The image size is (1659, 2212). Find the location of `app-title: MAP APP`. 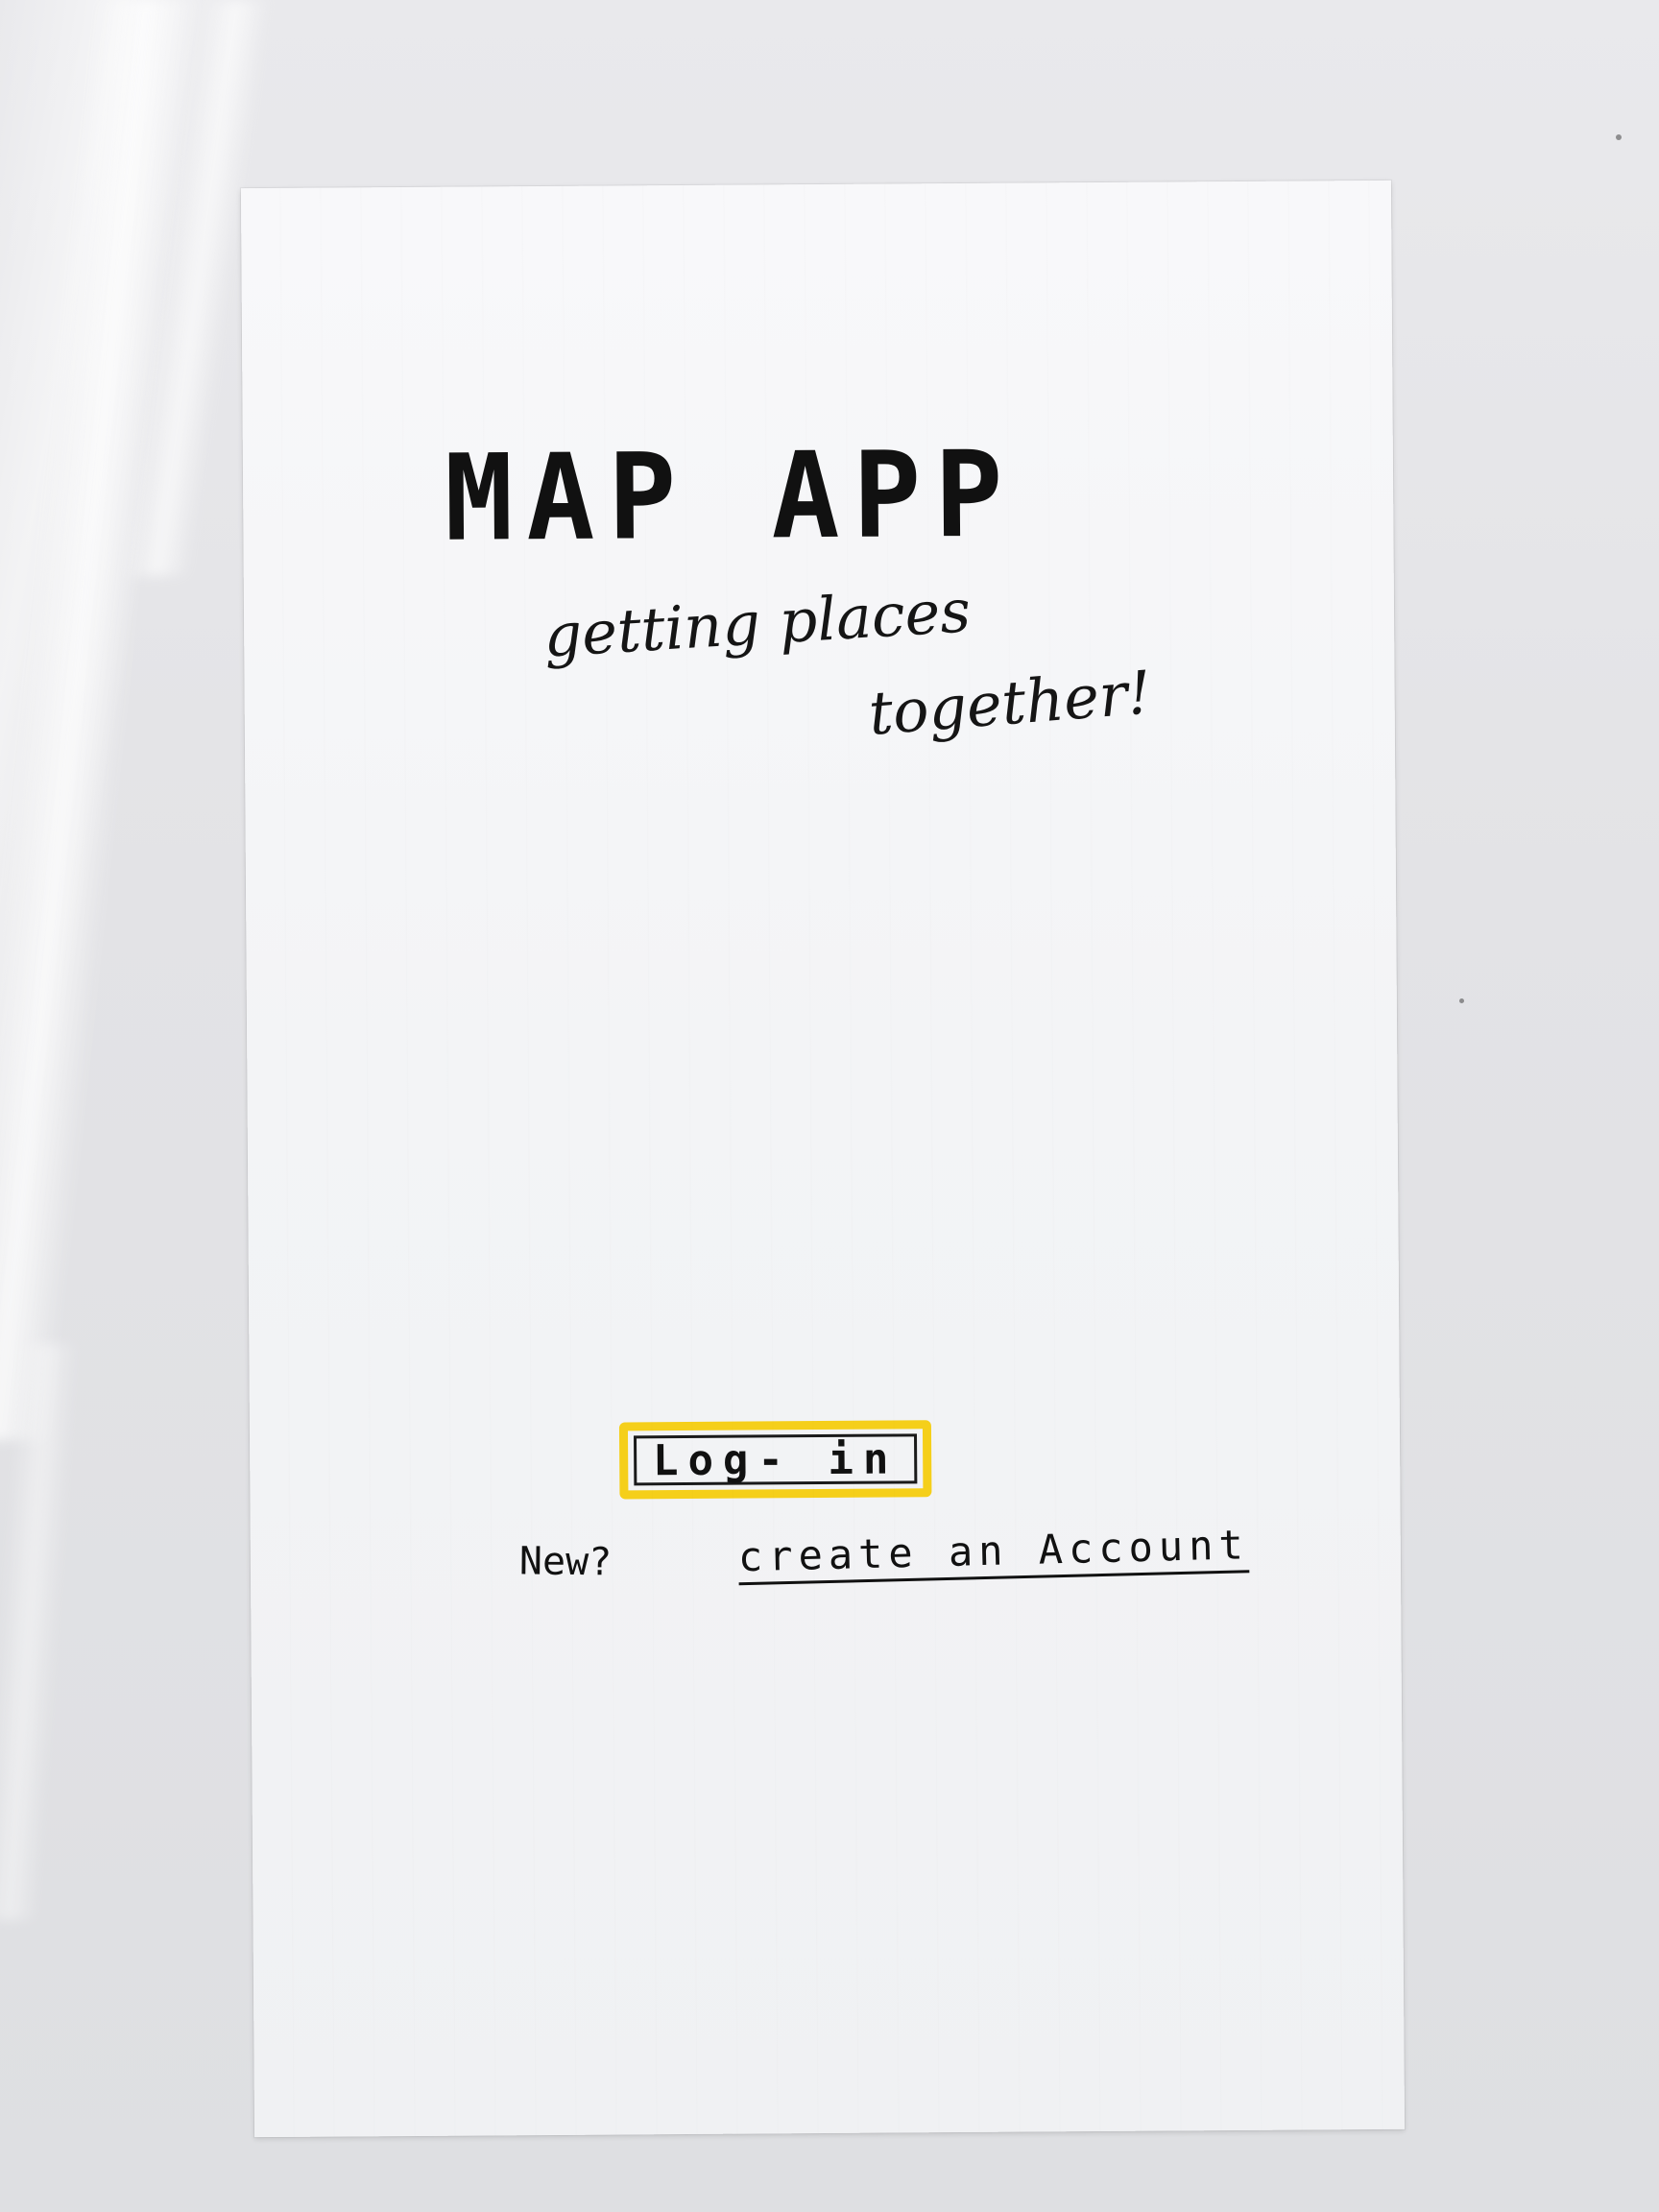

app-title: MAP APP is located at coordinates (731, 496).